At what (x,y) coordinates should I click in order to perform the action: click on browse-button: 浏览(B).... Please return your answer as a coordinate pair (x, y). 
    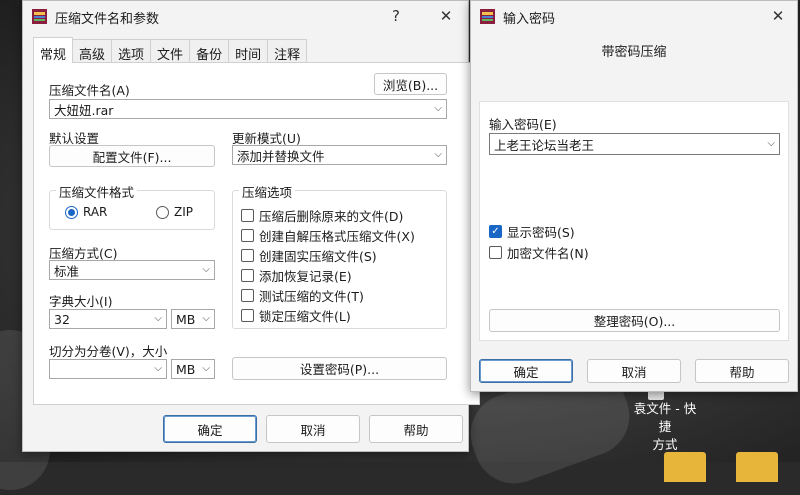
    Looking at the image, I should click on (410, 84).